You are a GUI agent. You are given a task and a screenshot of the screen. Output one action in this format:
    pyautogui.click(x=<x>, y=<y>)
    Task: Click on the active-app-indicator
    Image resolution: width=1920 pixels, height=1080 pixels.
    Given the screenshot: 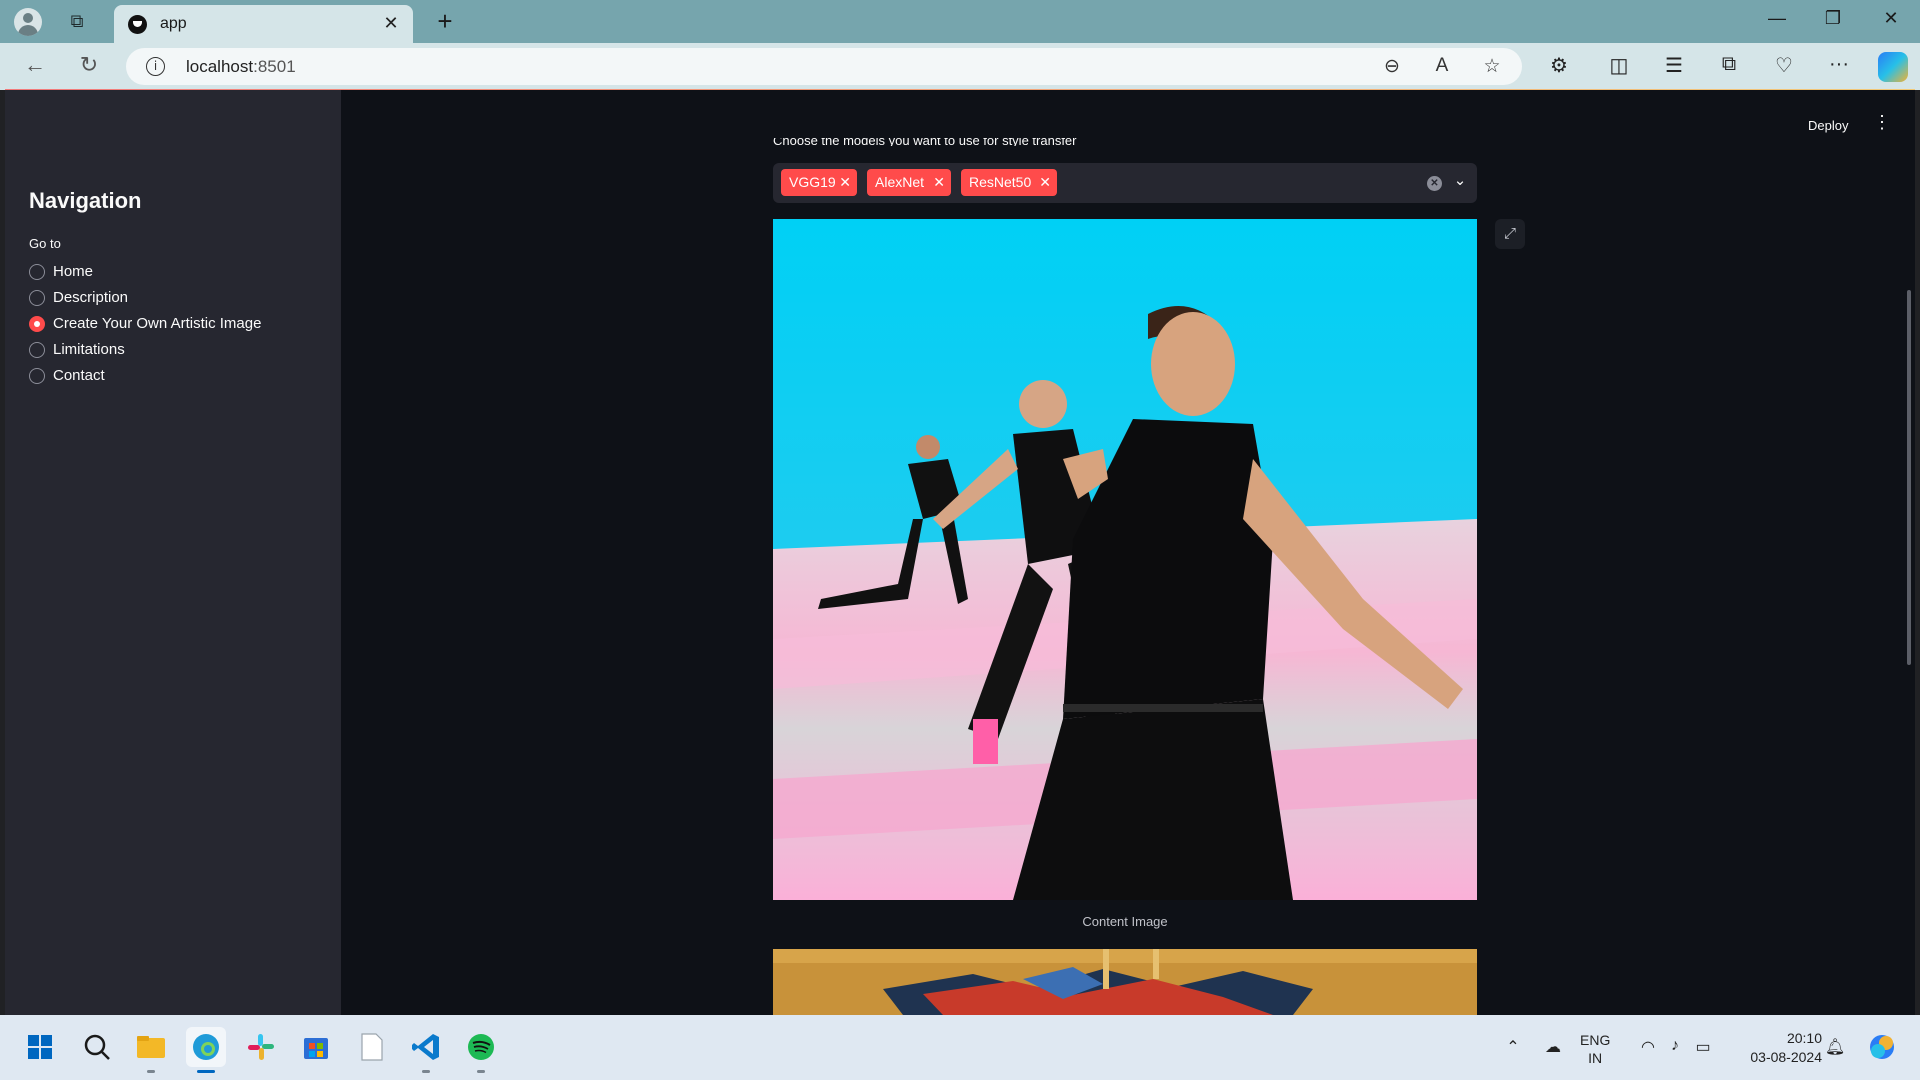 What is the action you would take?
    pyautogui.click(x=206, y=1071)
    